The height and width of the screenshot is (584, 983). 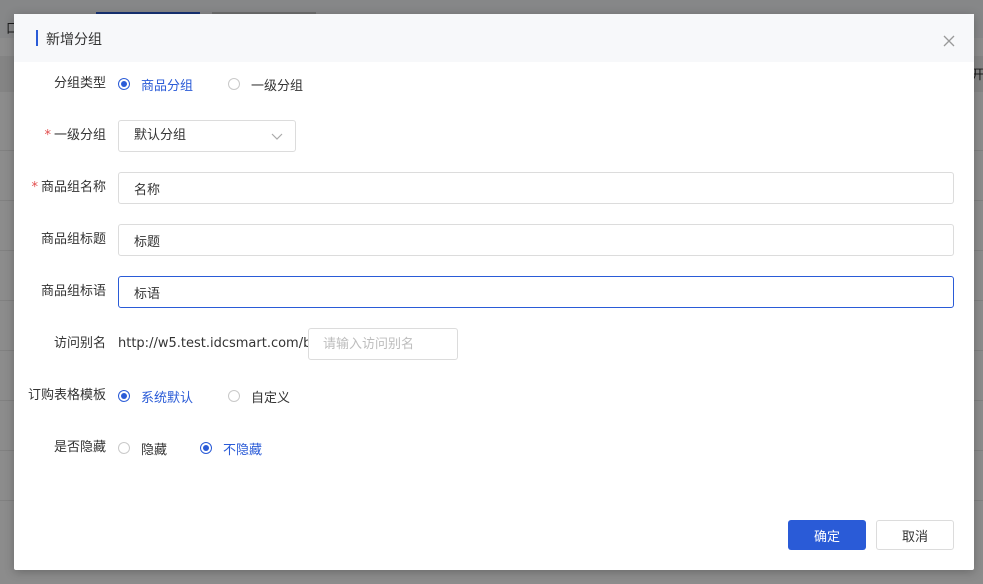 I want to click on product-group-name-row: * 商品组名称, so click(x=494, y=188).